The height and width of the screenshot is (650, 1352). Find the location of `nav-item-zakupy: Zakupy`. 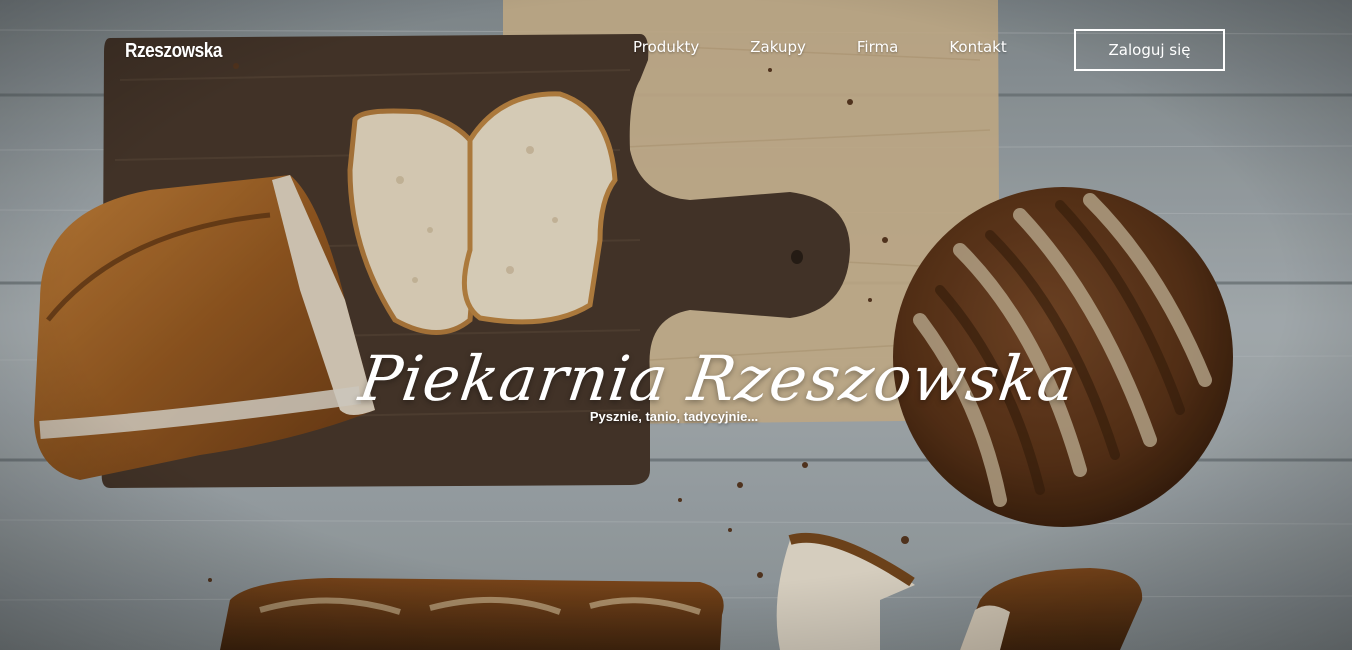

nav-item-zakupy: Zakupy is located at coordinates (778, 47).